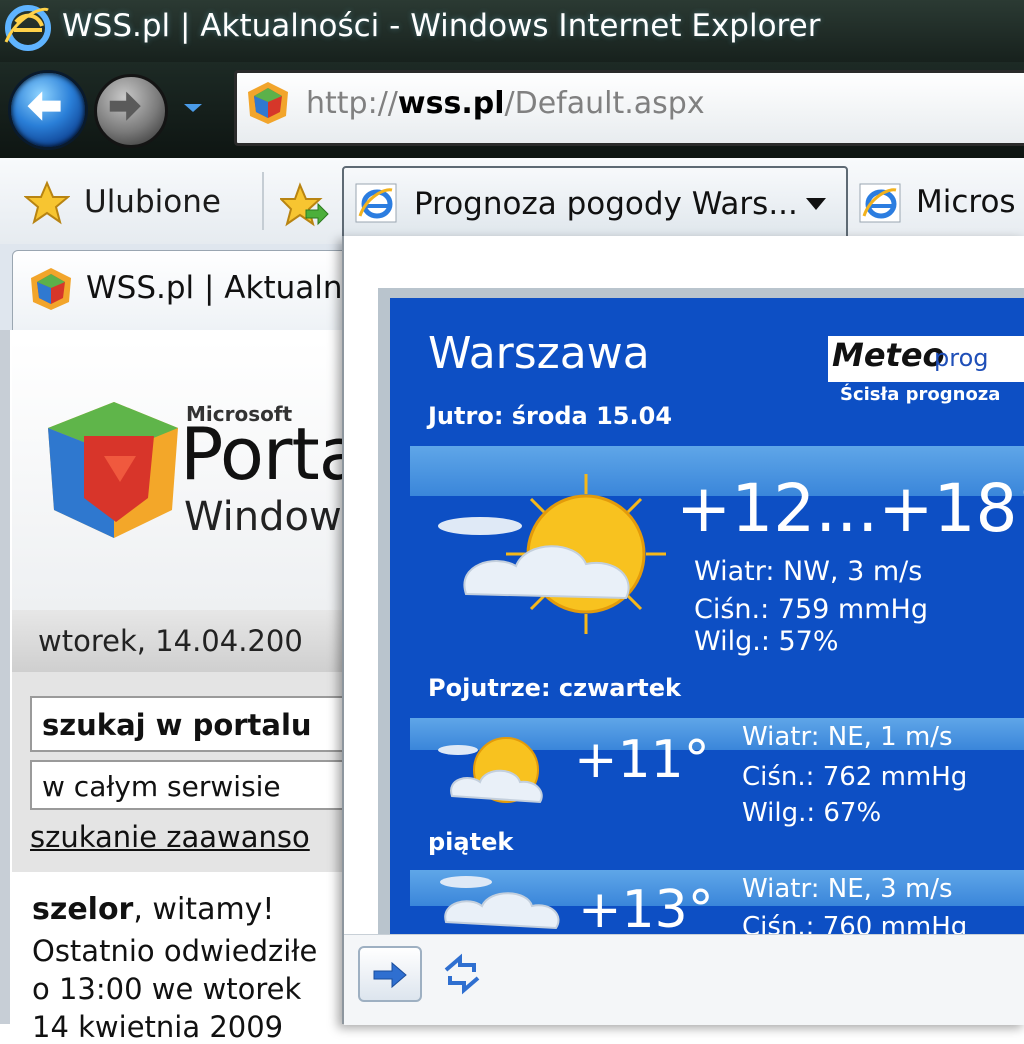 This screenshot has height=1044, width=1024. I want to click on back-button, so click(48, 110).